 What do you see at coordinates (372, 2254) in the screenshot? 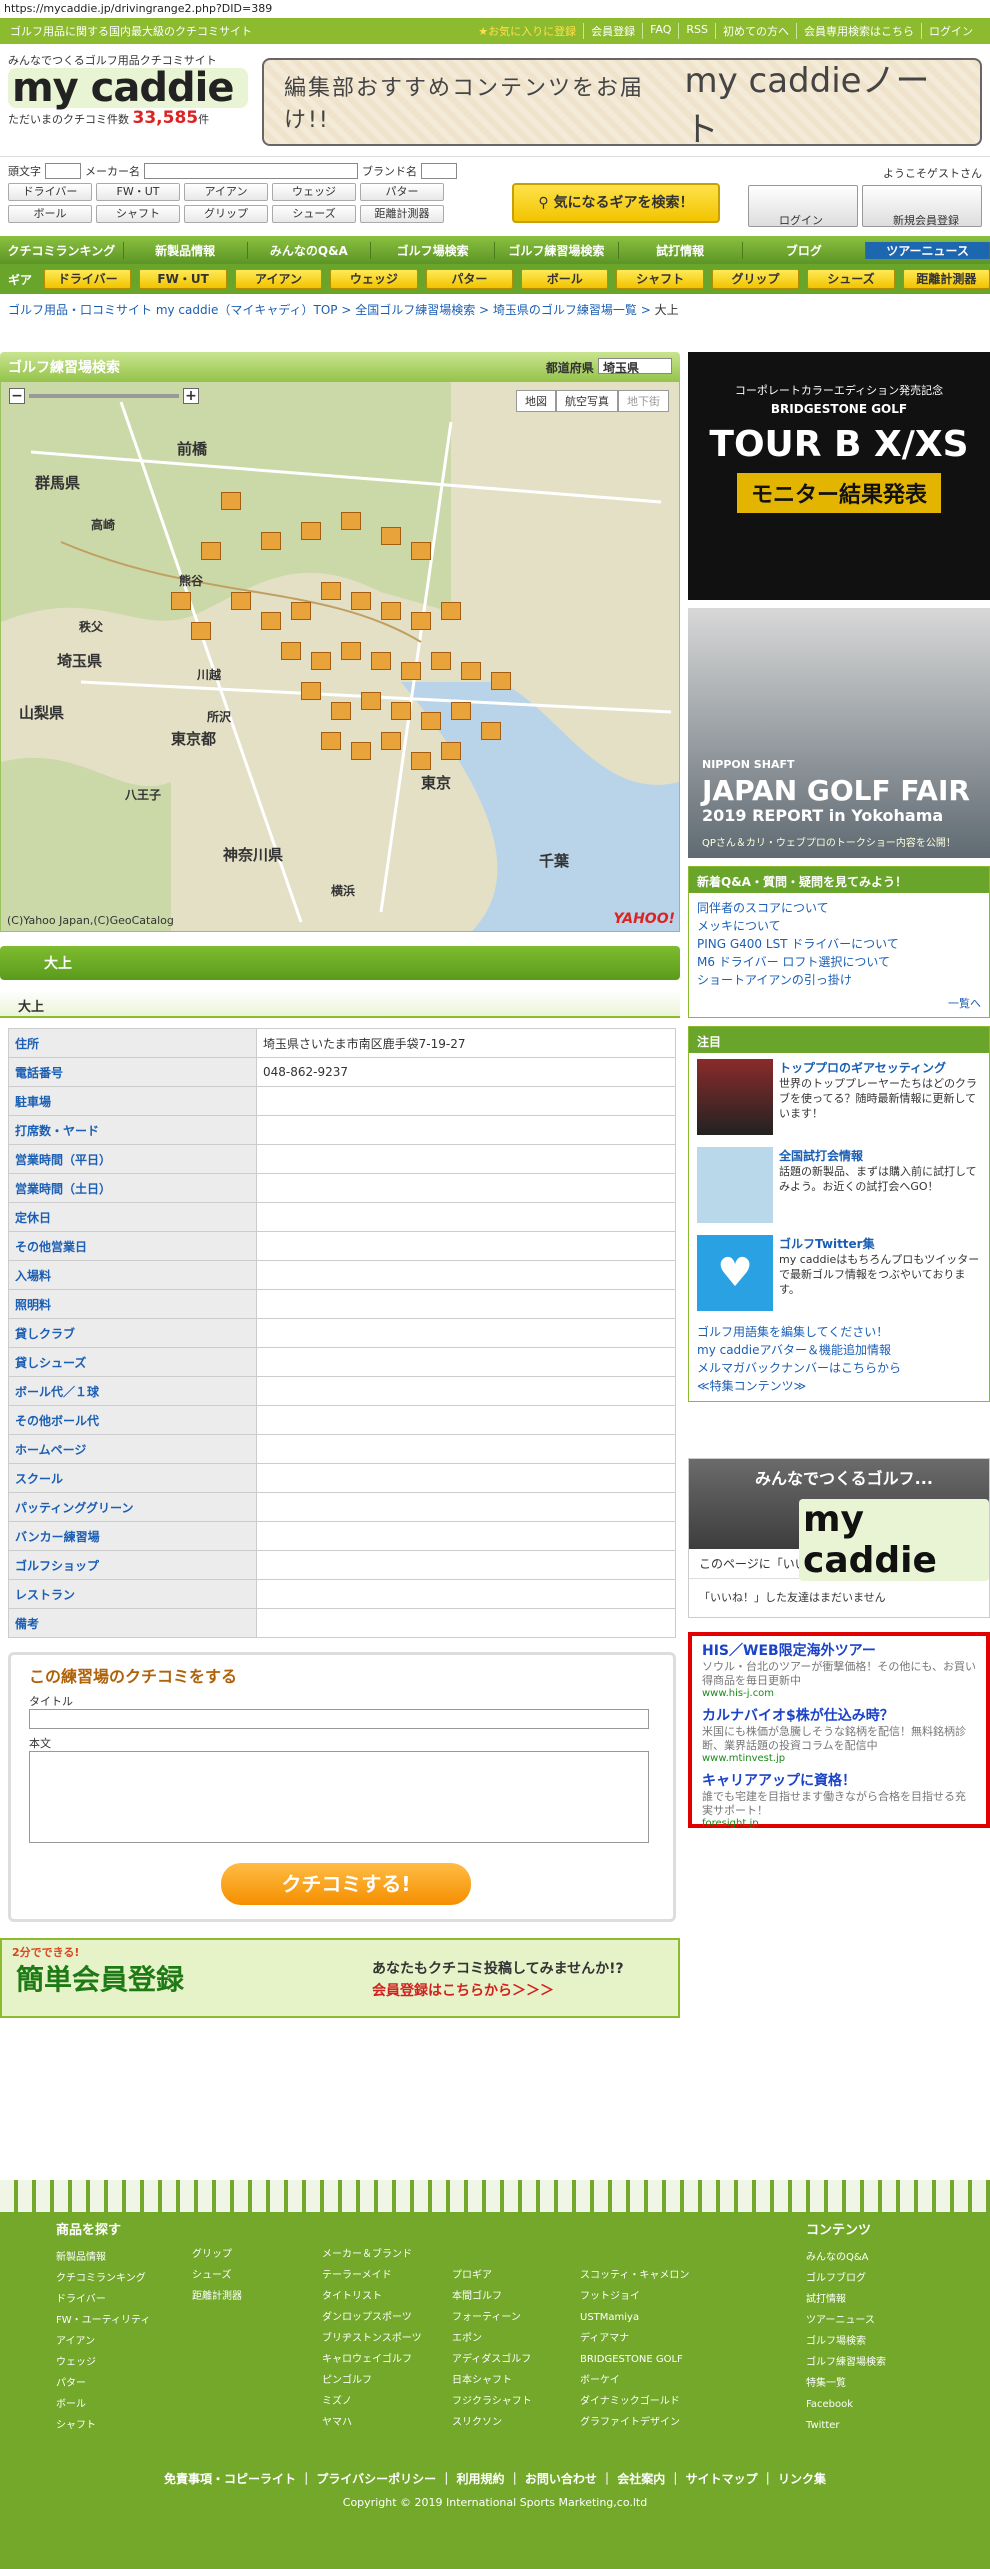
I see `footer-link: メーカー＆ブランド` at bounding box center [372, 2254].